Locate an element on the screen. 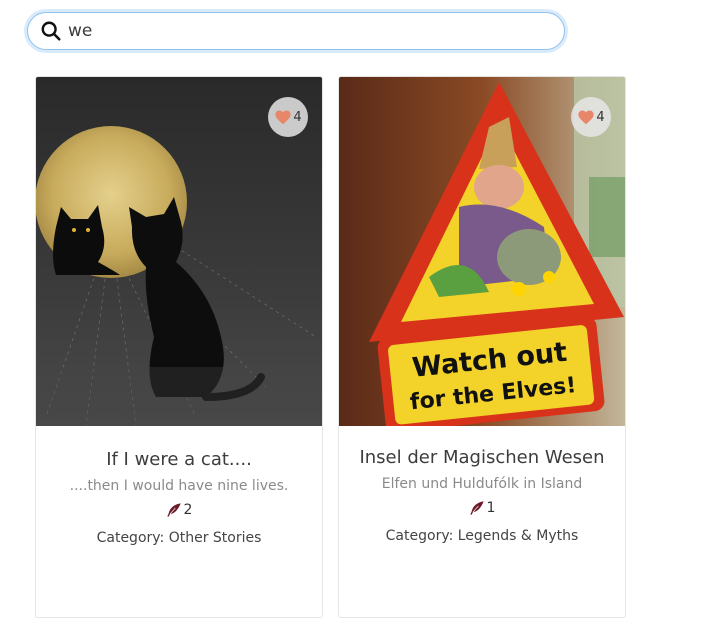  search-icon is located at coordinates (51, 31).